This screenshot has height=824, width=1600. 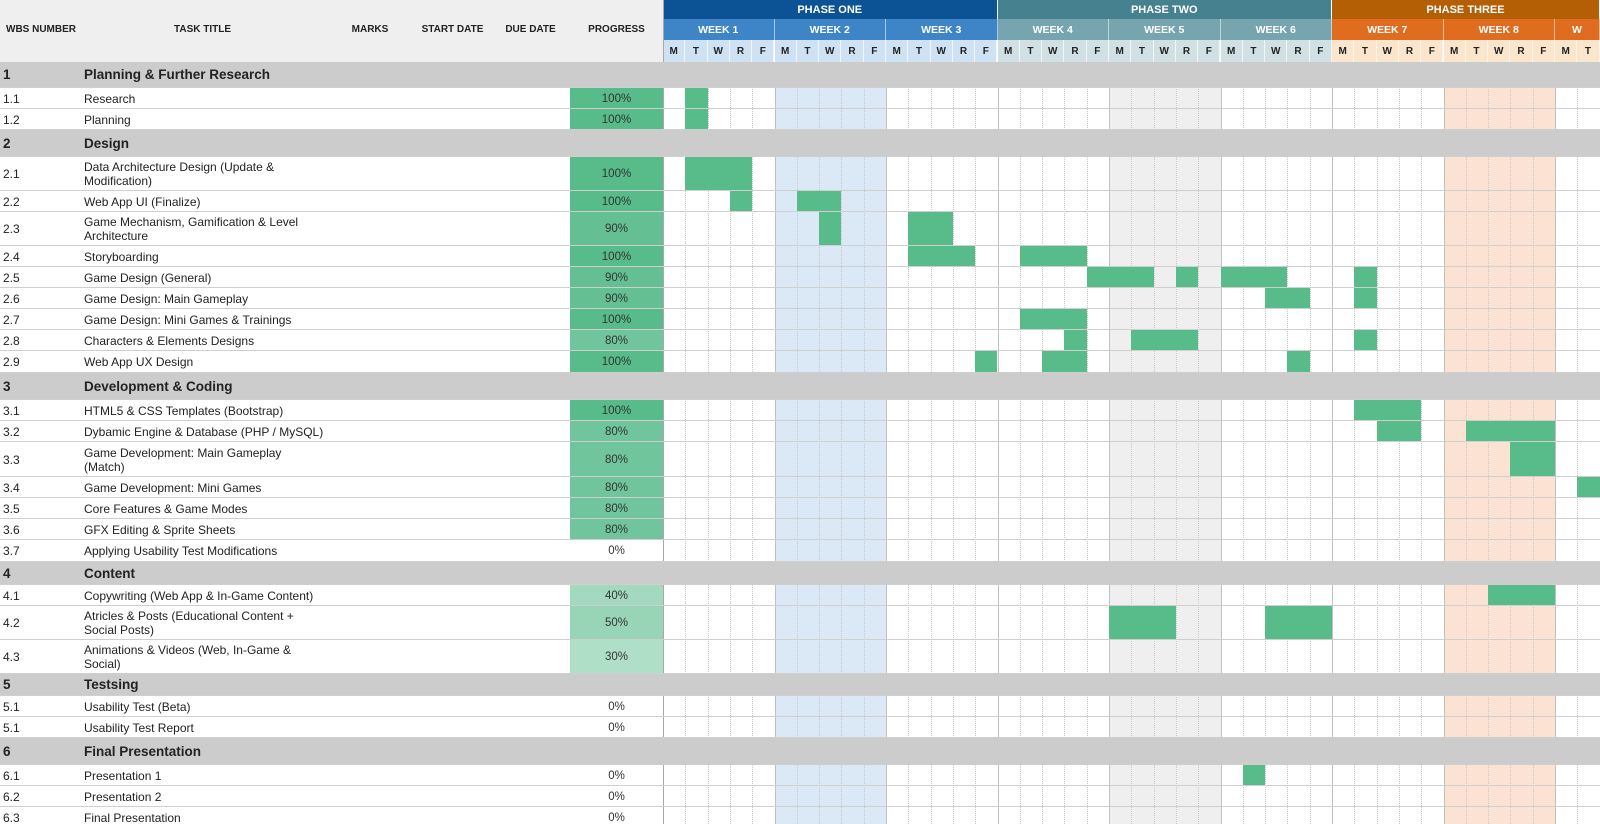 What do you see at coordinates (204, 298) in the screenshot?
I see `task-title: Game Design: Main Gameplay` at bounding box center [204, 298].